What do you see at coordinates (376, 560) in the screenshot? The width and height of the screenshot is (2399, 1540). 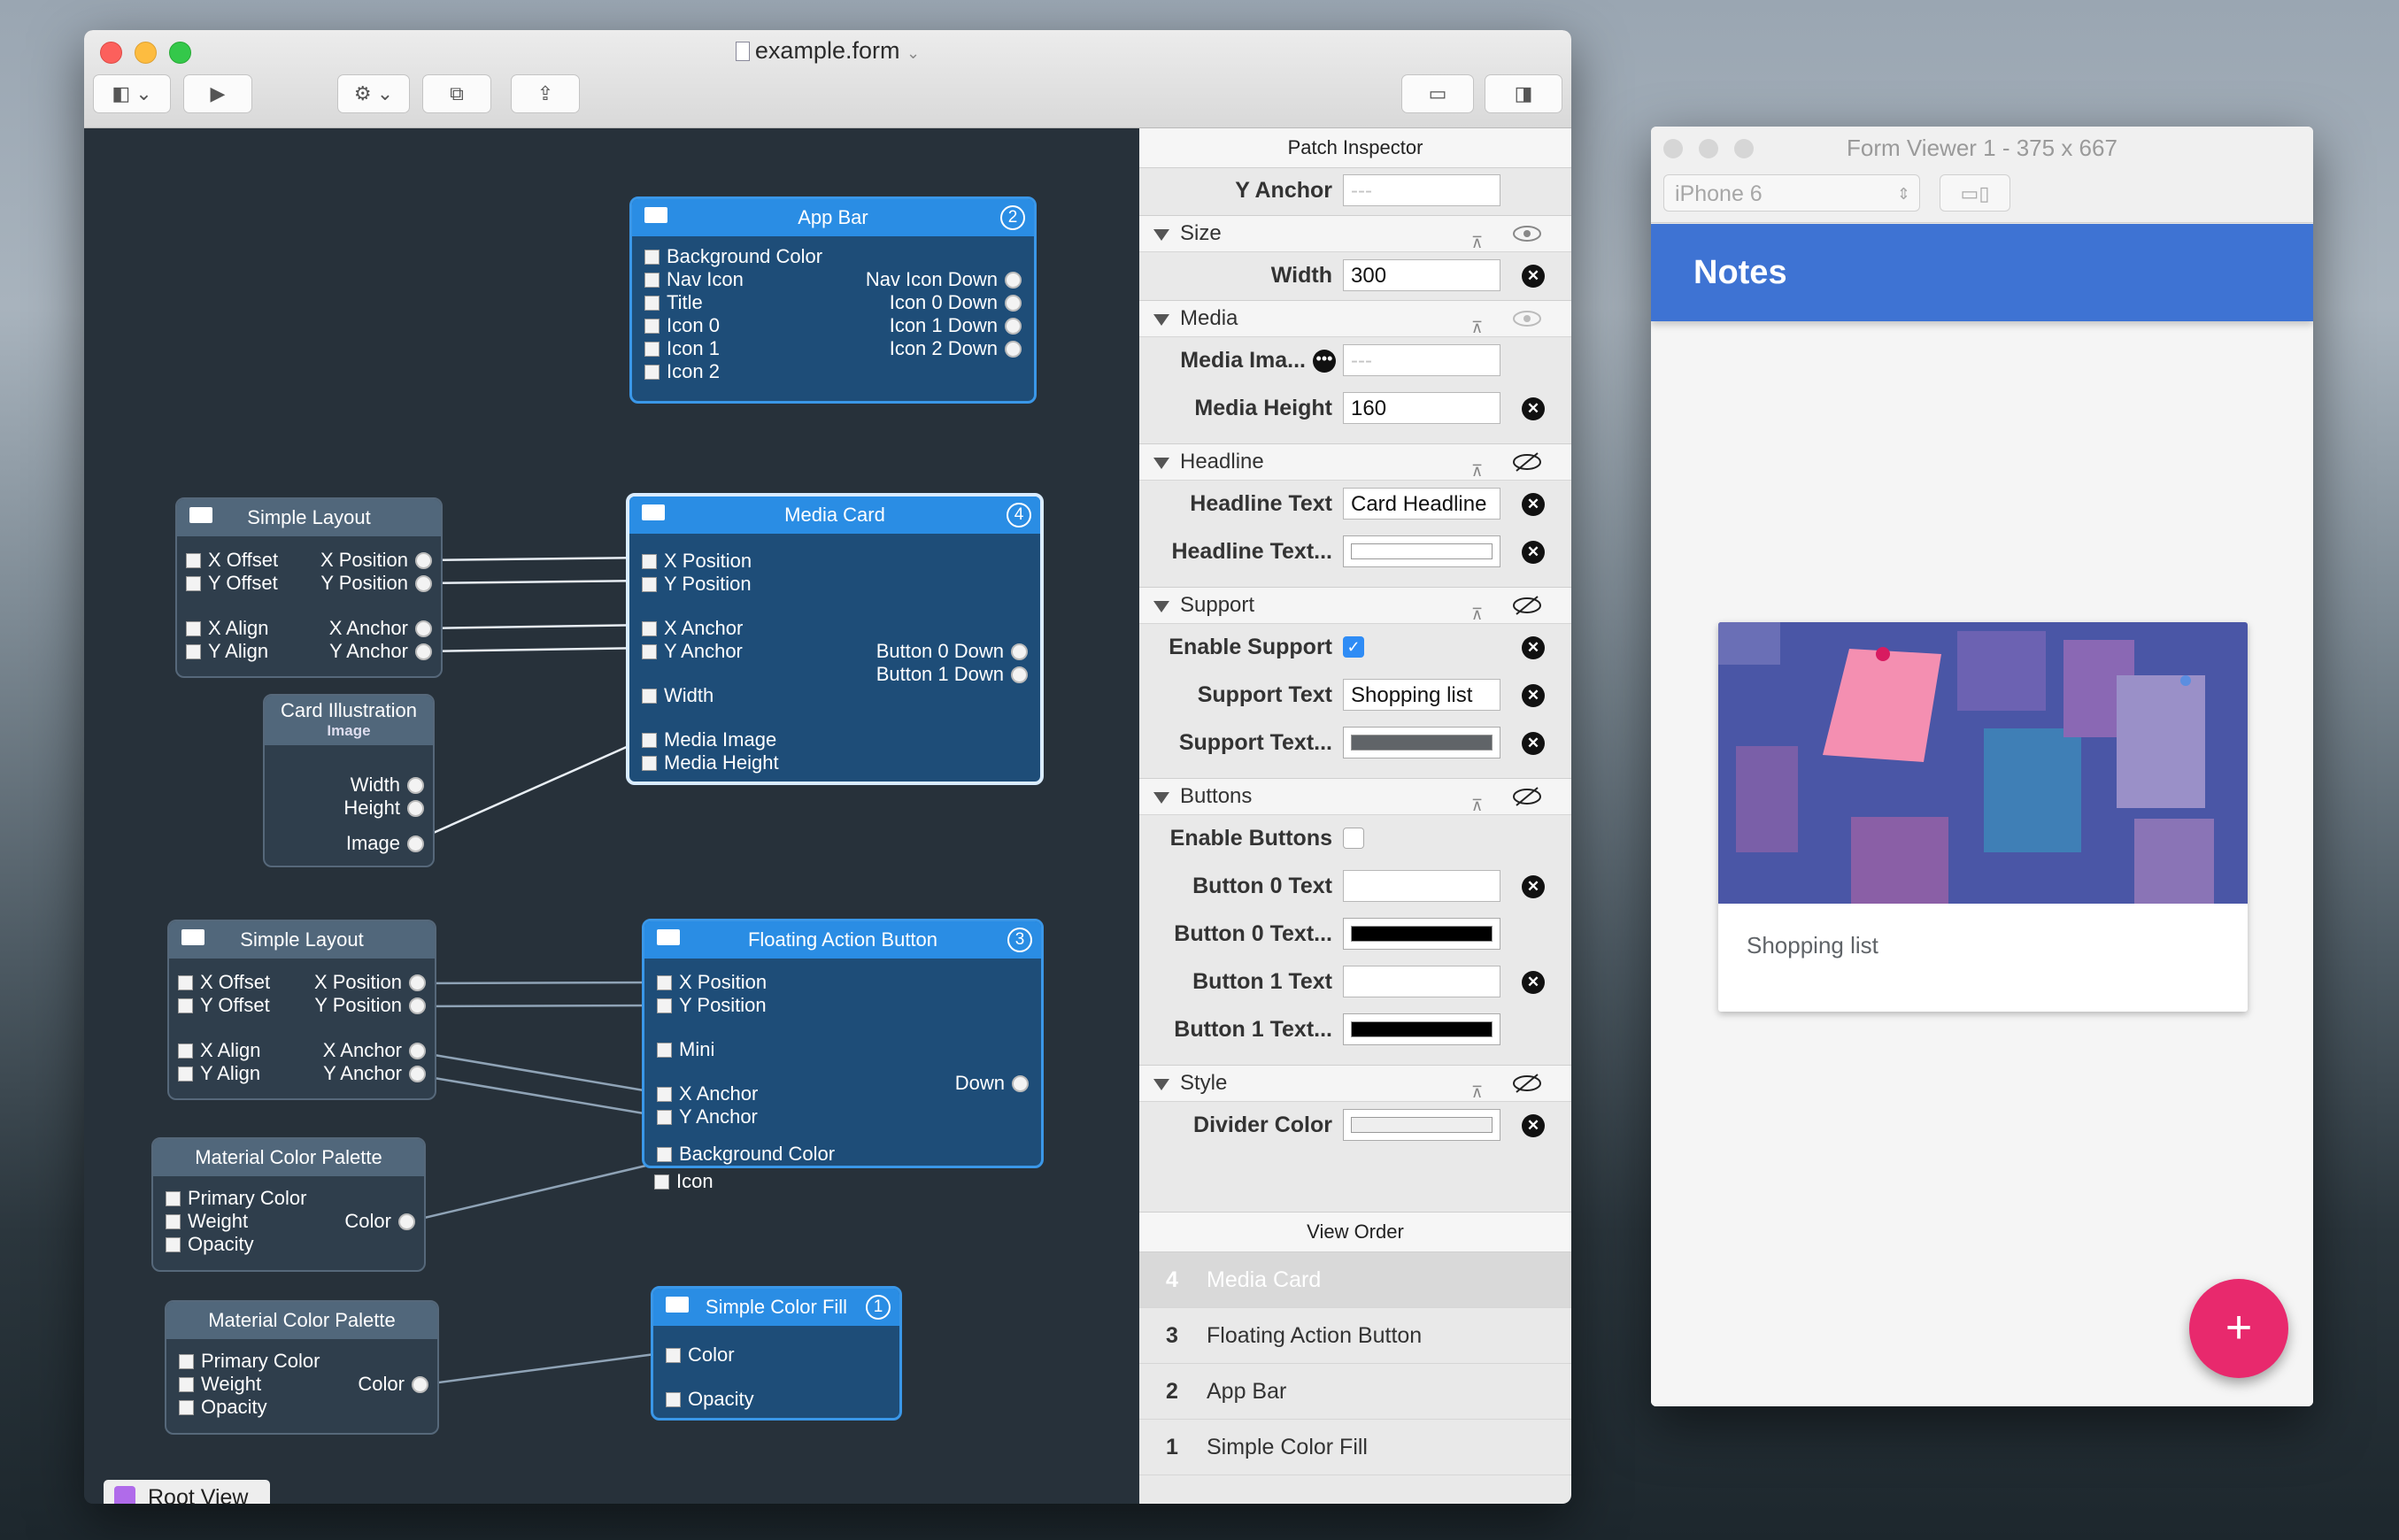 I see `output-port-x-position: X Position` at bounding box center [376, 560].